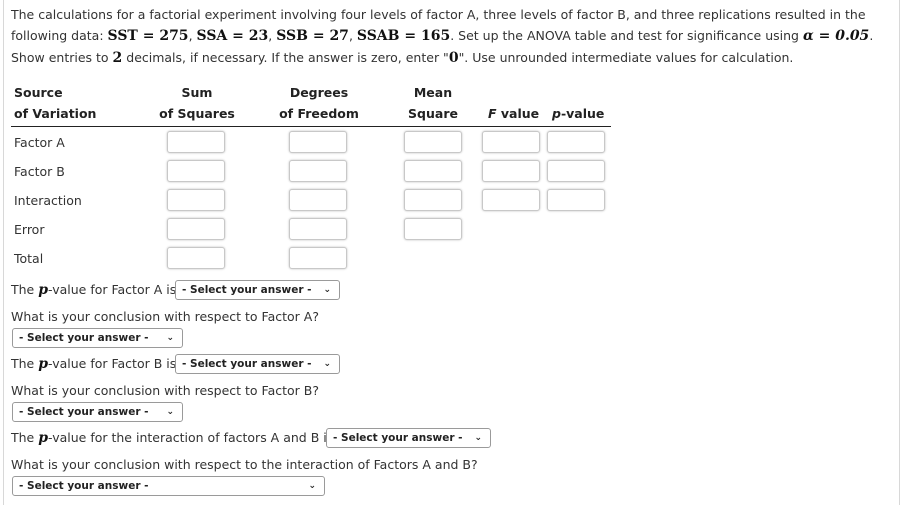 The image size is (910, 505). What do you see at coordinates (318, 142) in the screenshot?
I see `factor-a-df-input` at bounding box center [318, 142].